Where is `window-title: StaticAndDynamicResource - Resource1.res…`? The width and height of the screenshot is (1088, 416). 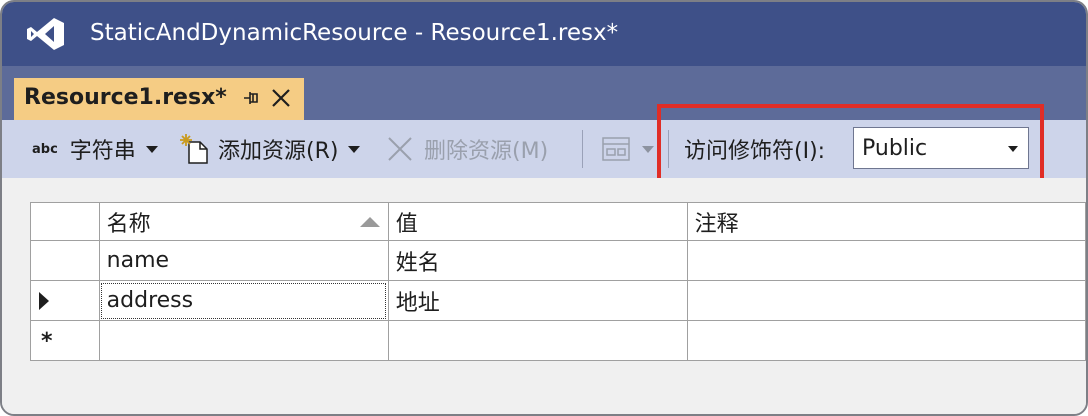
window-title: StaticAndDynamicResource - Resource1.res… is located at coordinates (354, 33).